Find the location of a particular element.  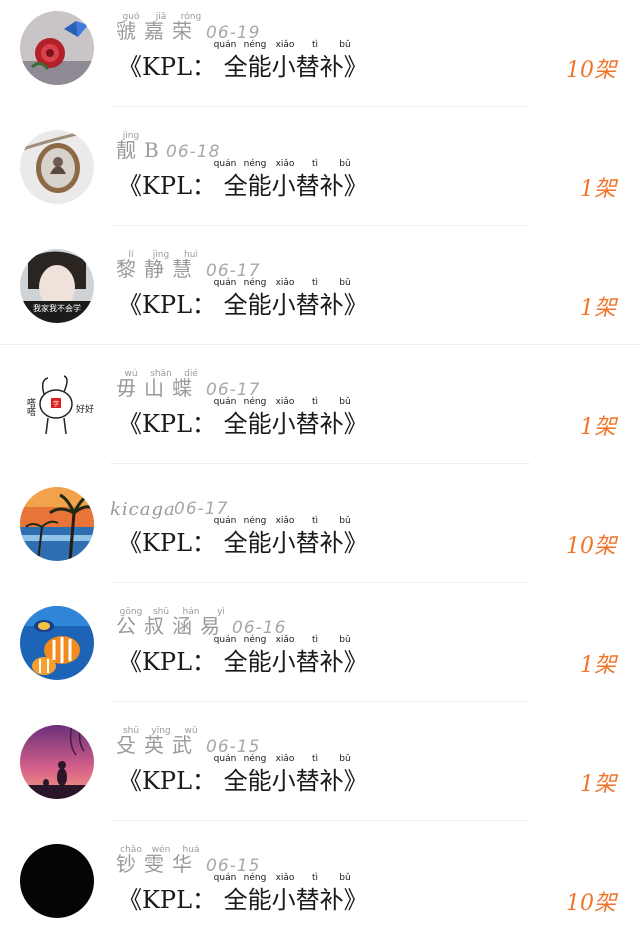

avatar-badge: 学 is located at coordinates (56, 404).